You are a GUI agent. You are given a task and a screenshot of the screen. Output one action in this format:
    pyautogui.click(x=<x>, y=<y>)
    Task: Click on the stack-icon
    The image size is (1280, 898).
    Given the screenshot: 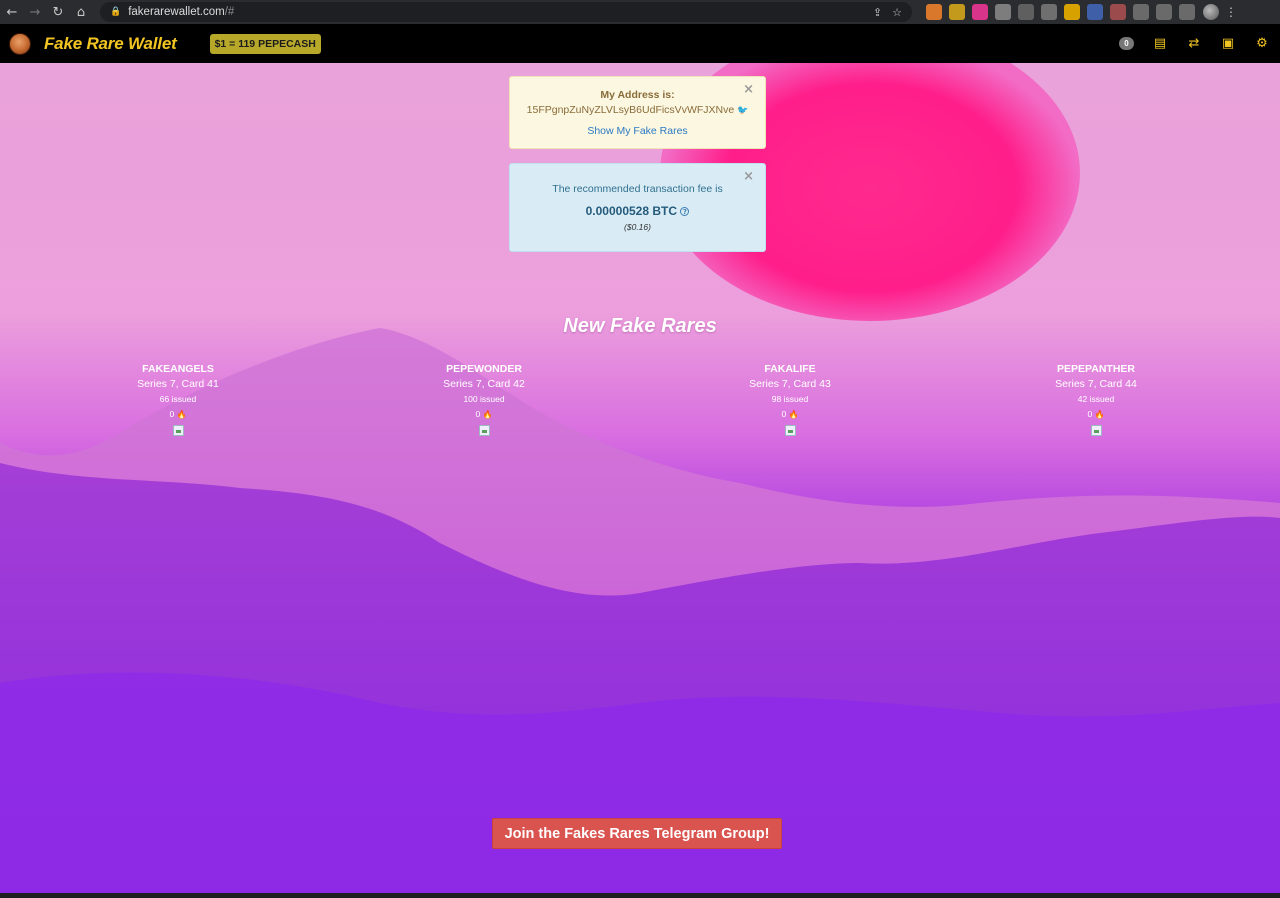 What is the action you would take?
    pyautogui.click(x=1049, y=12)
    